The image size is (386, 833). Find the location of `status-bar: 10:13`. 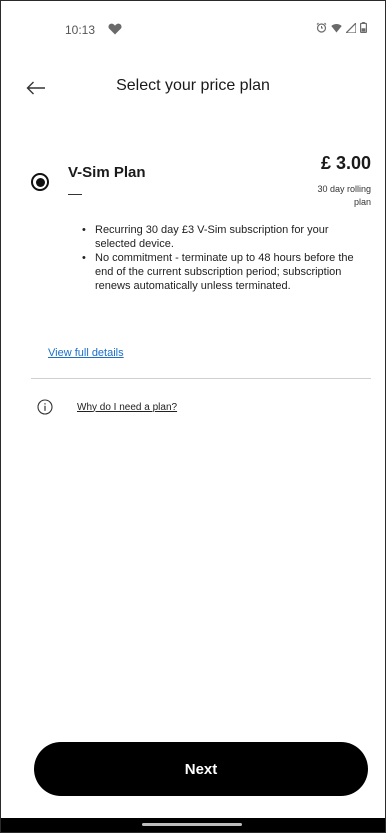

status-bar: 10:13 is located at coordinates (193, 30).